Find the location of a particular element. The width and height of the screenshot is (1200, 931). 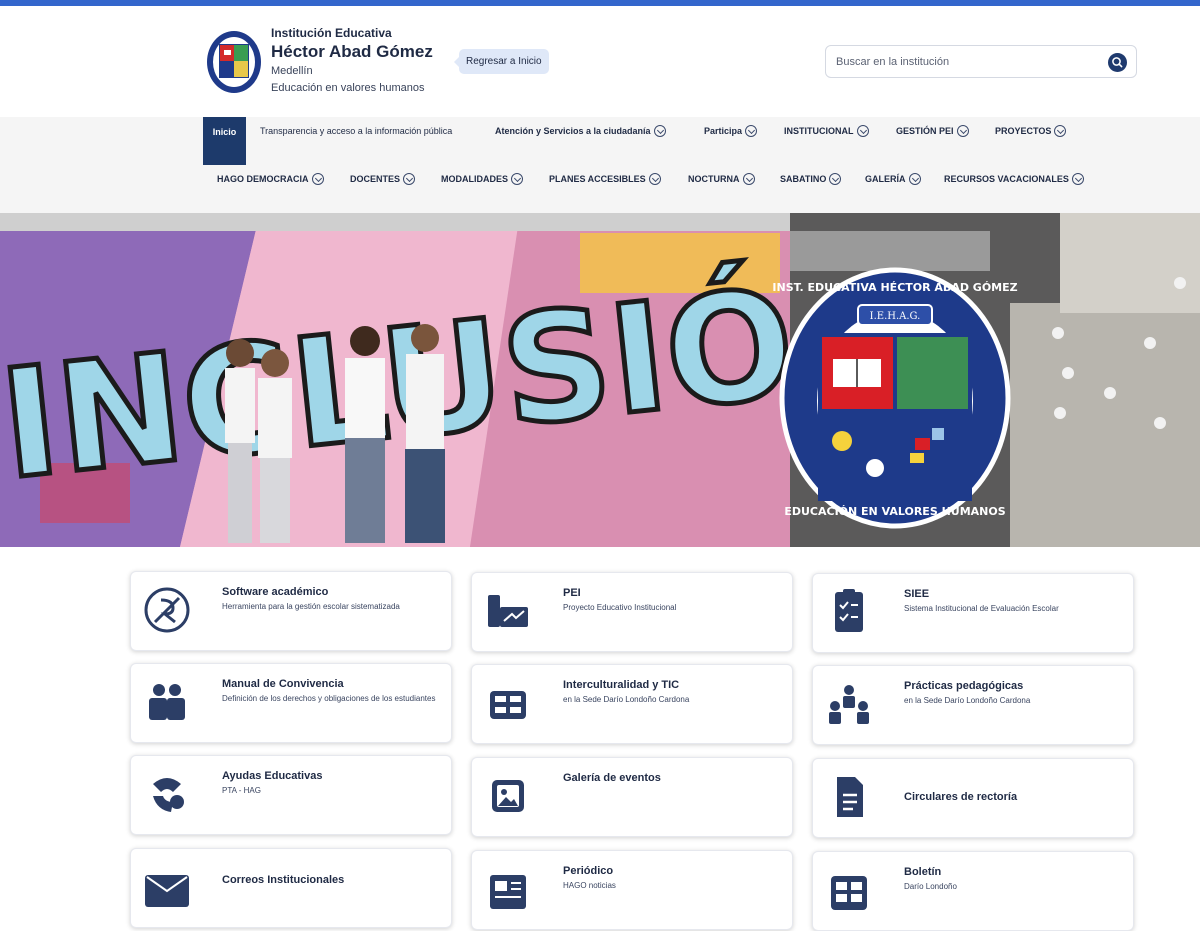

nav-label: MODALIDADES is located at coordinates (474, 179).